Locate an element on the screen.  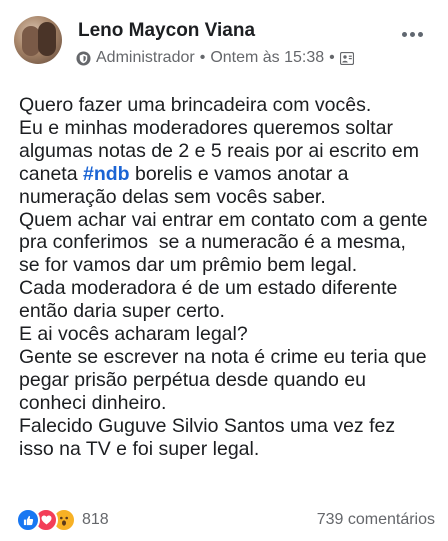
avatar is located at coordinates (38, 40).